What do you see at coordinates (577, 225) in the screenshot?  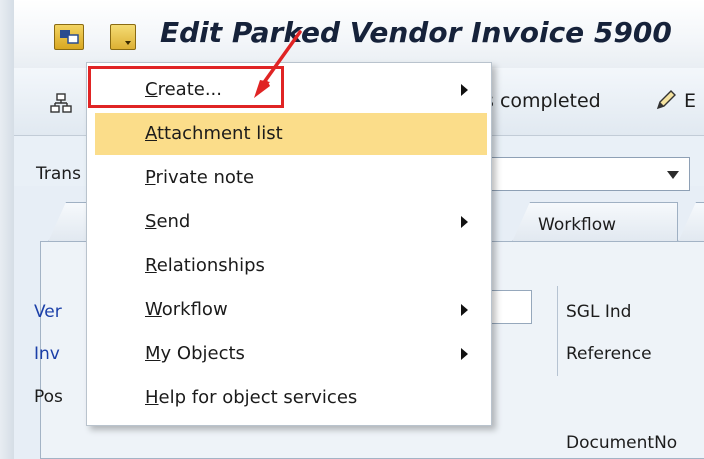 I see `tab-workflow-label: Workflow` at bounding box center [577, 225].